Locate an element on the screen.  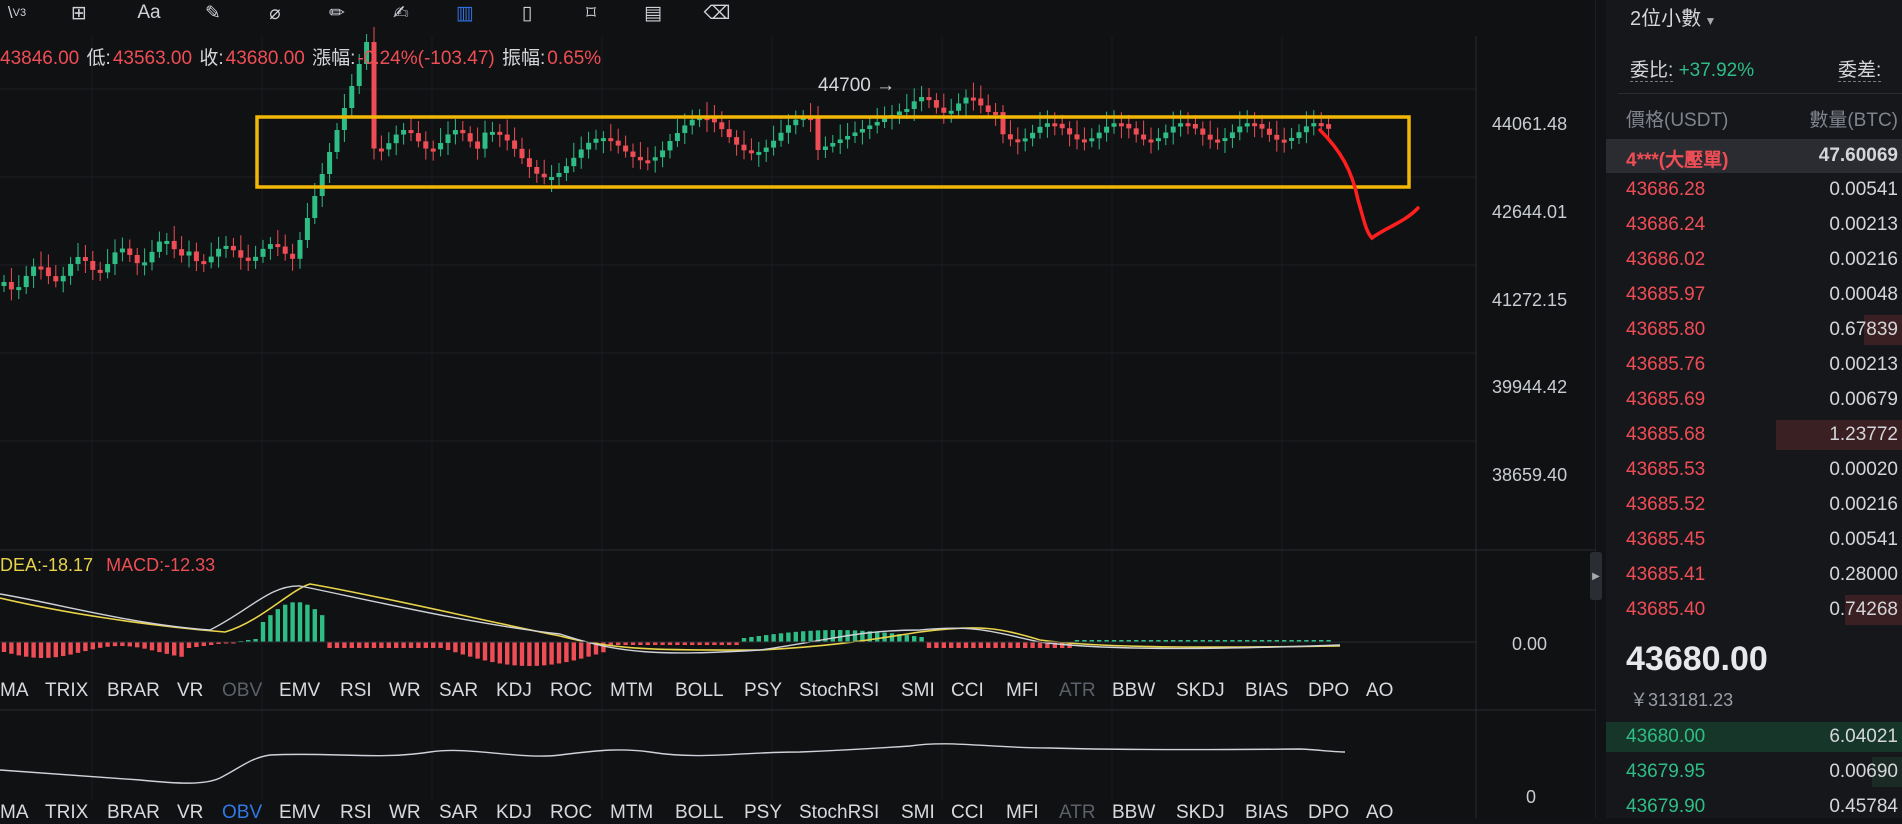
ask-row: 43685.45 0.00541 is located at coordinates (1754, 540).